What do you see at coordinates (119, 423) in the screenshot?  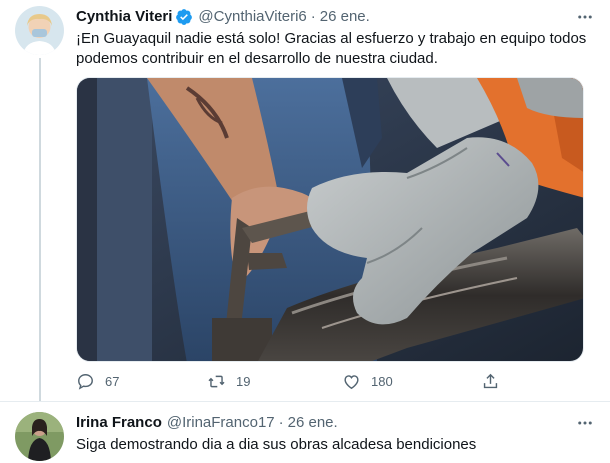 I see `reply-author-name: Irina Franco` at bounding box center [119, 423].